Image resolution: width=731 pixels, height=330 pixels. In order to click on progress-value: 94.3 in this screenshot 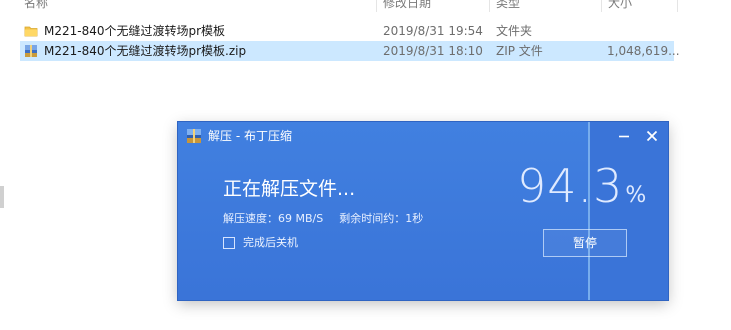, I will do `click(570, 186)`.